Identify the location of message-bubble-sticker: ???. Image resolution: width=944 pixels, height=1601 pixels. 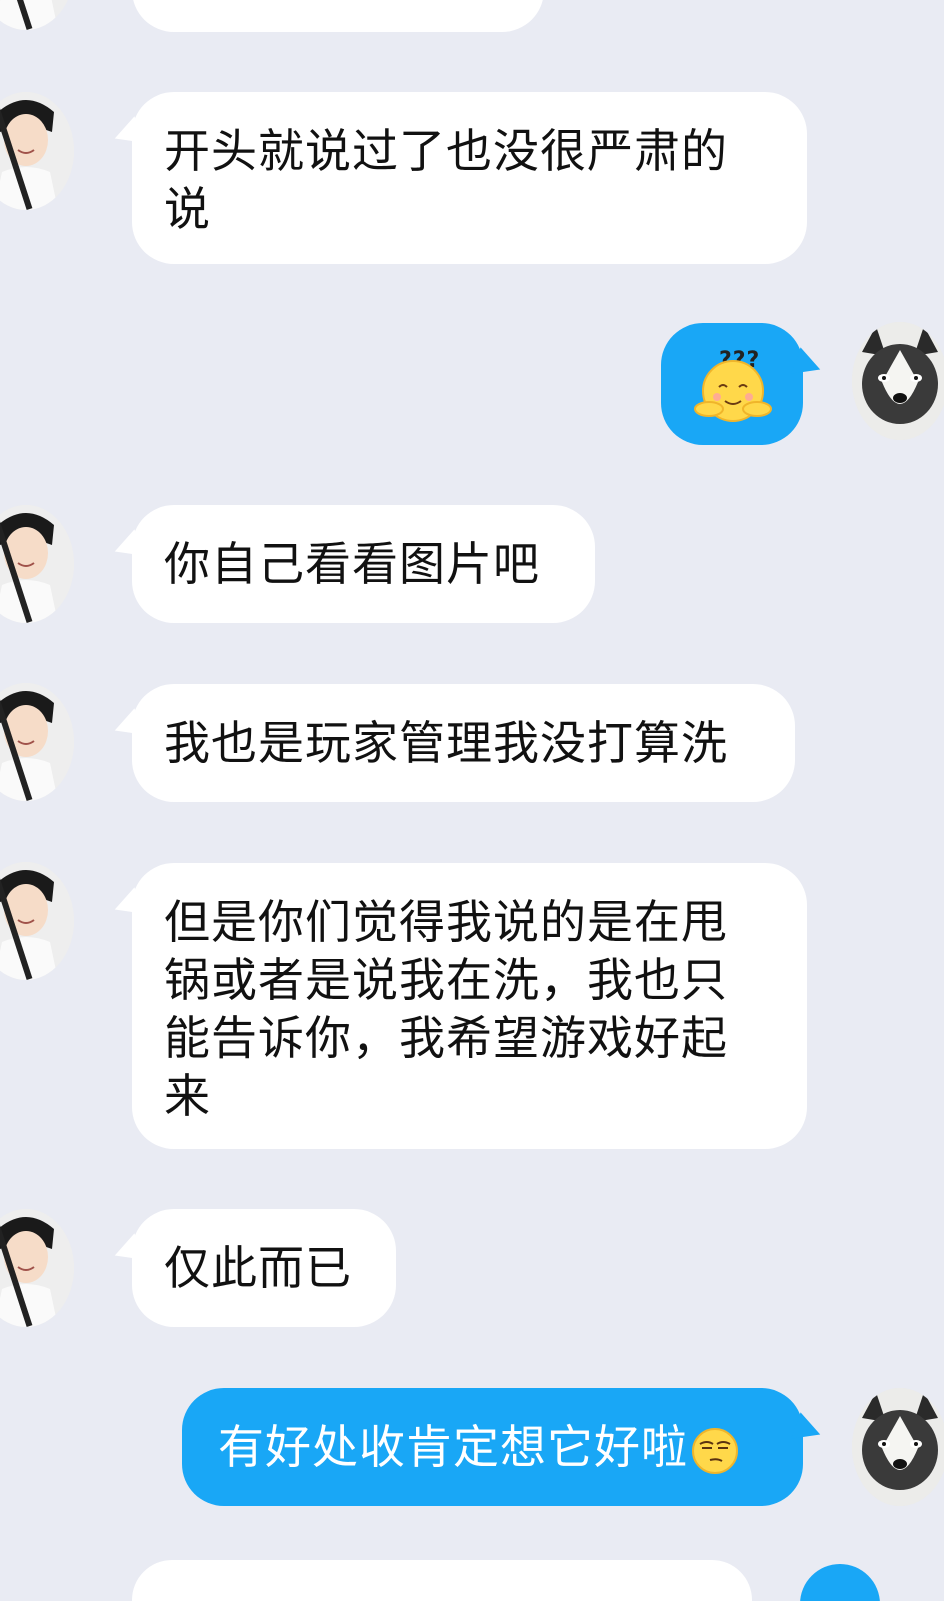
(732, 384).